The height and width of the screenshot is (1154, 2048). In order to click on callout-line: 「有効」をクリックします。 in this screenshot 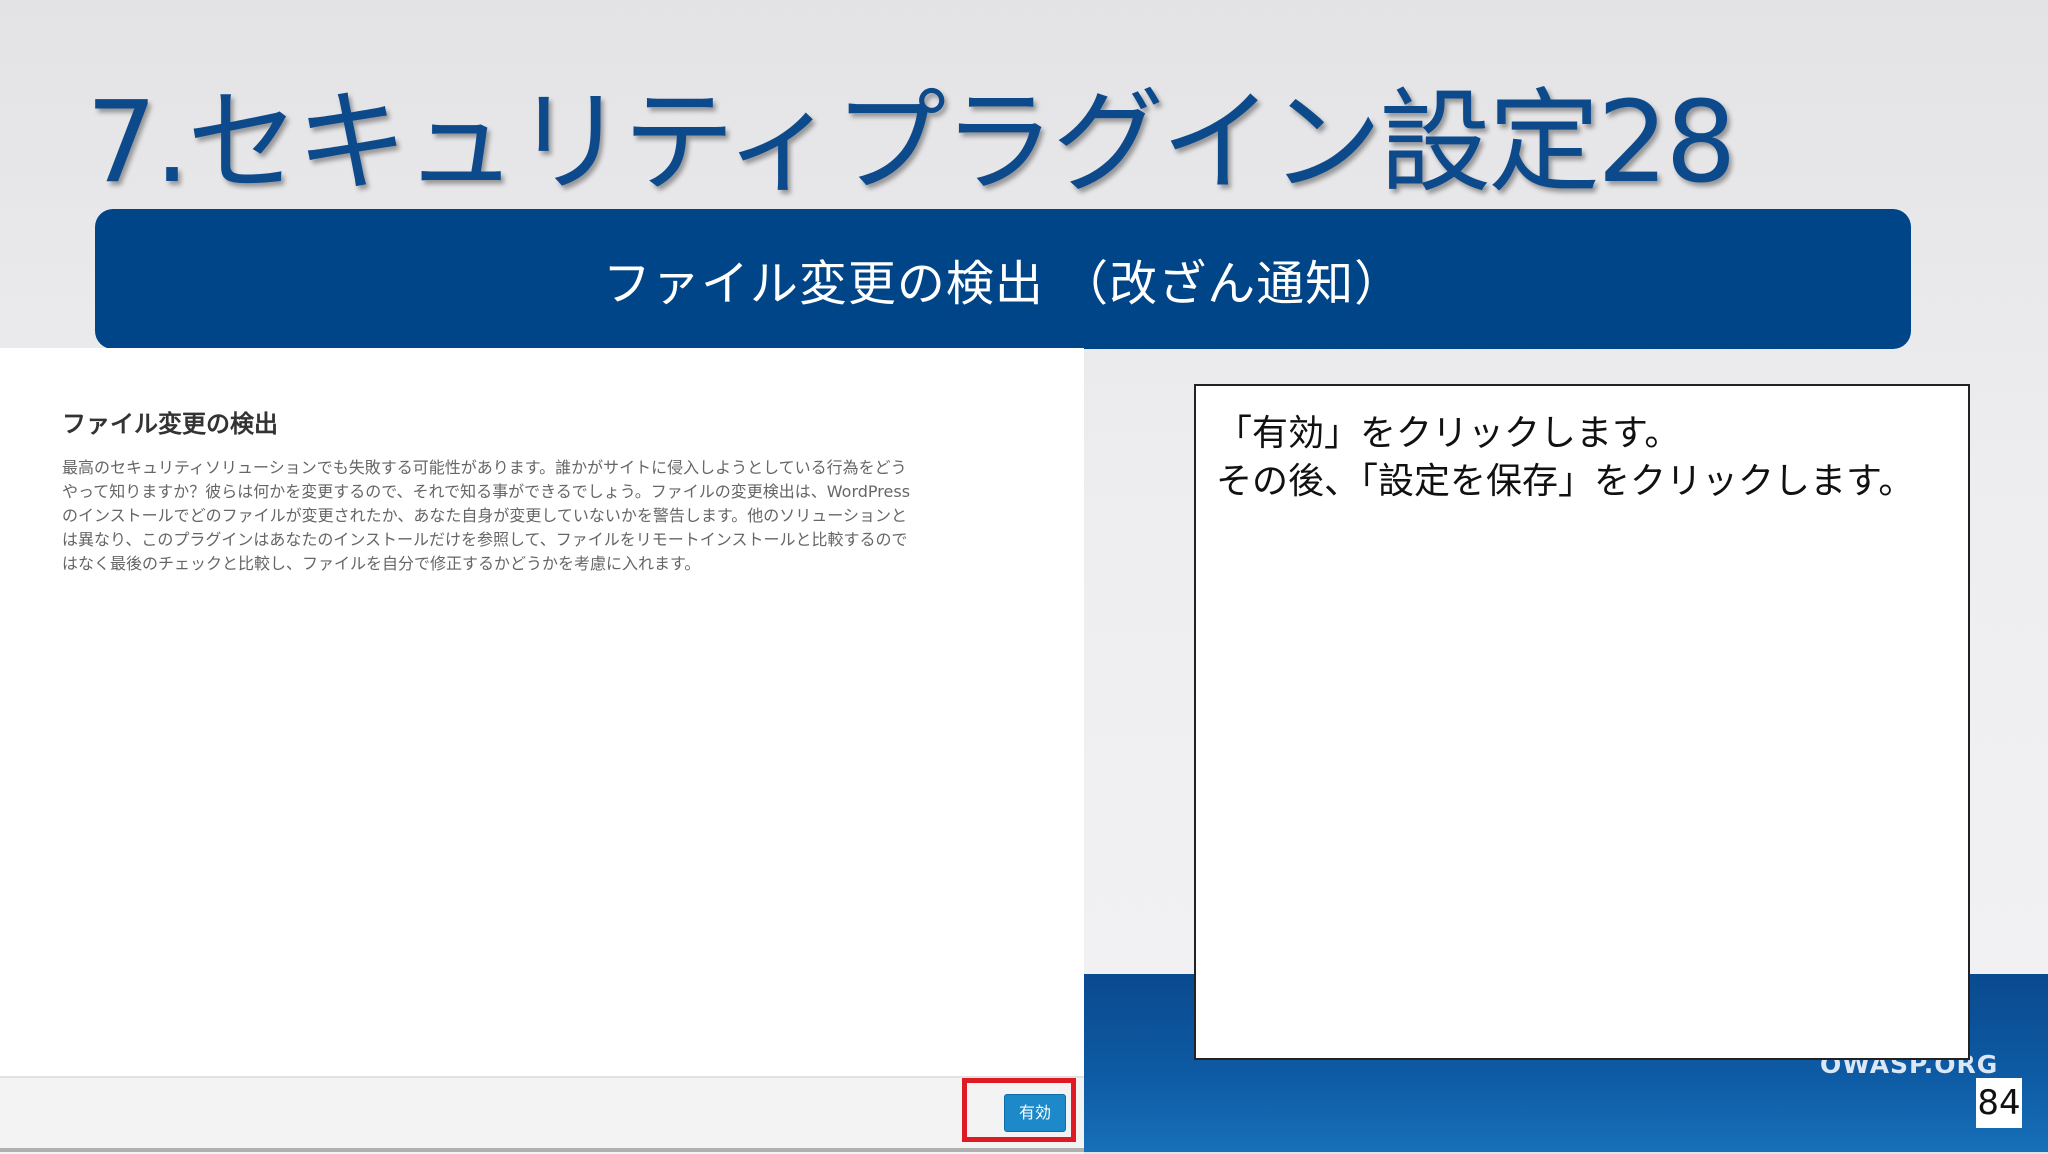, I will do `click(1448, 433)`.